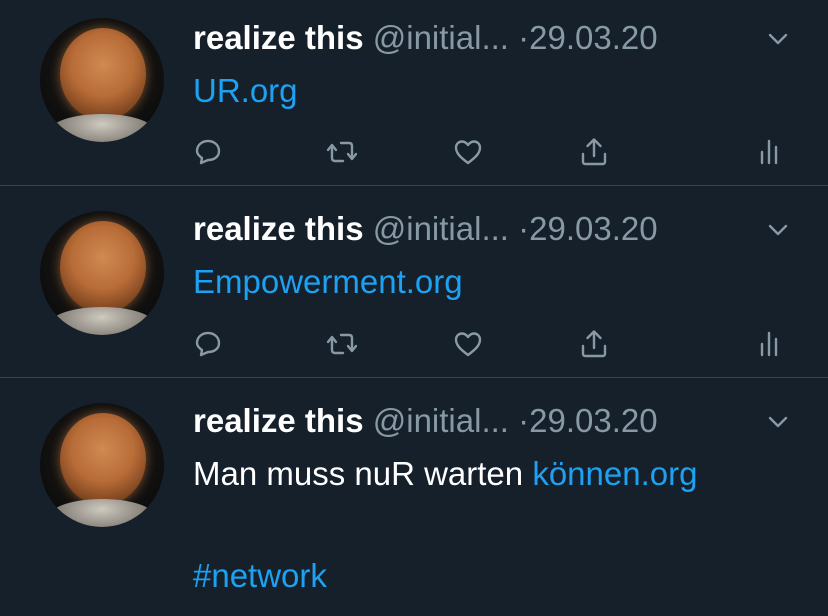  I want to click on tweet-text: UR.org, so click(245, 91).